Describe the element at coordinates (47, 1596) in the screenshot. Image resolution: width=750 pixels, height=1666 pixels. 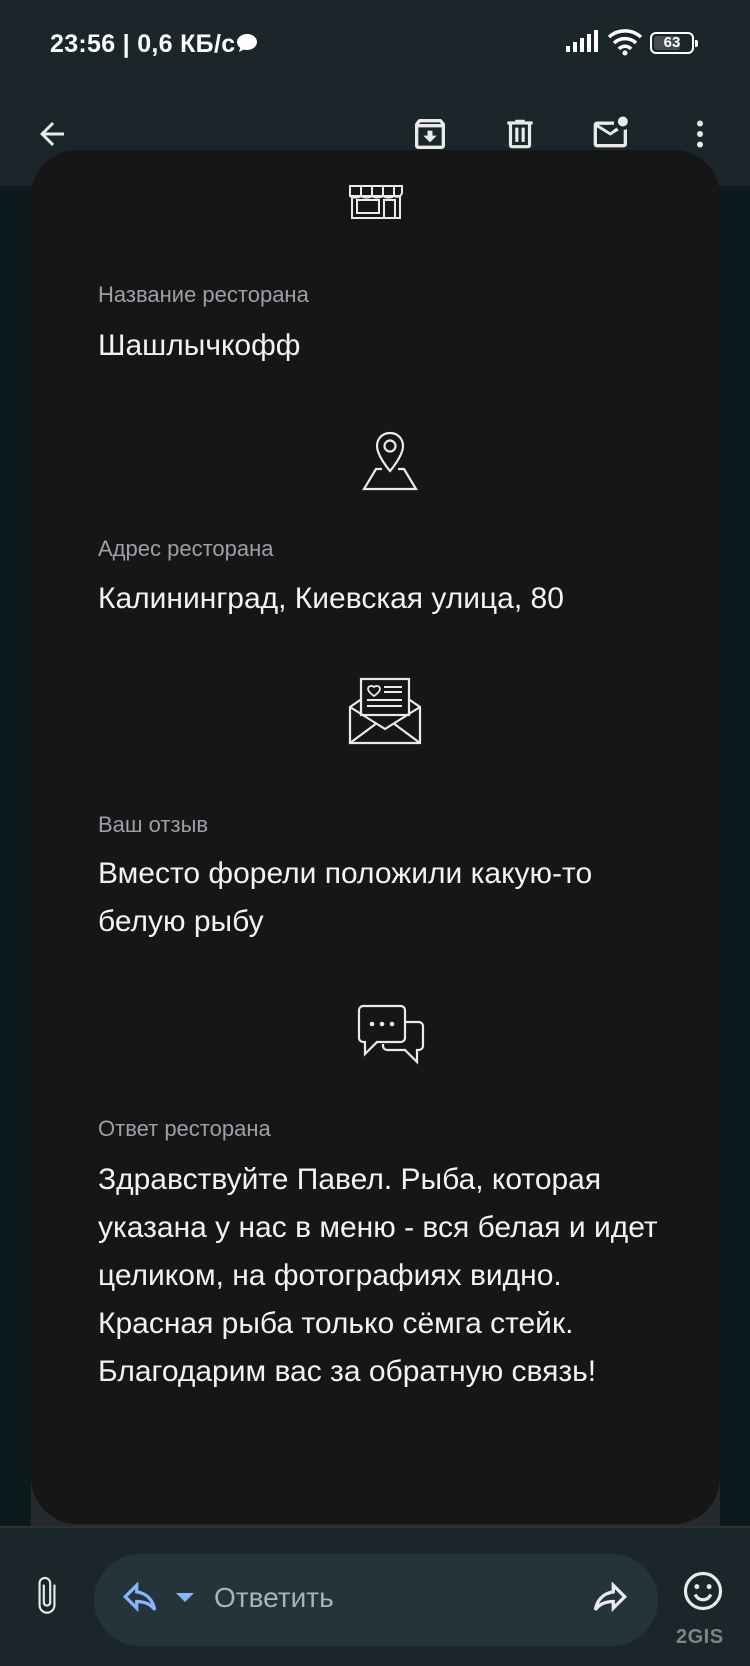
I see `attachment-icon` at that location.